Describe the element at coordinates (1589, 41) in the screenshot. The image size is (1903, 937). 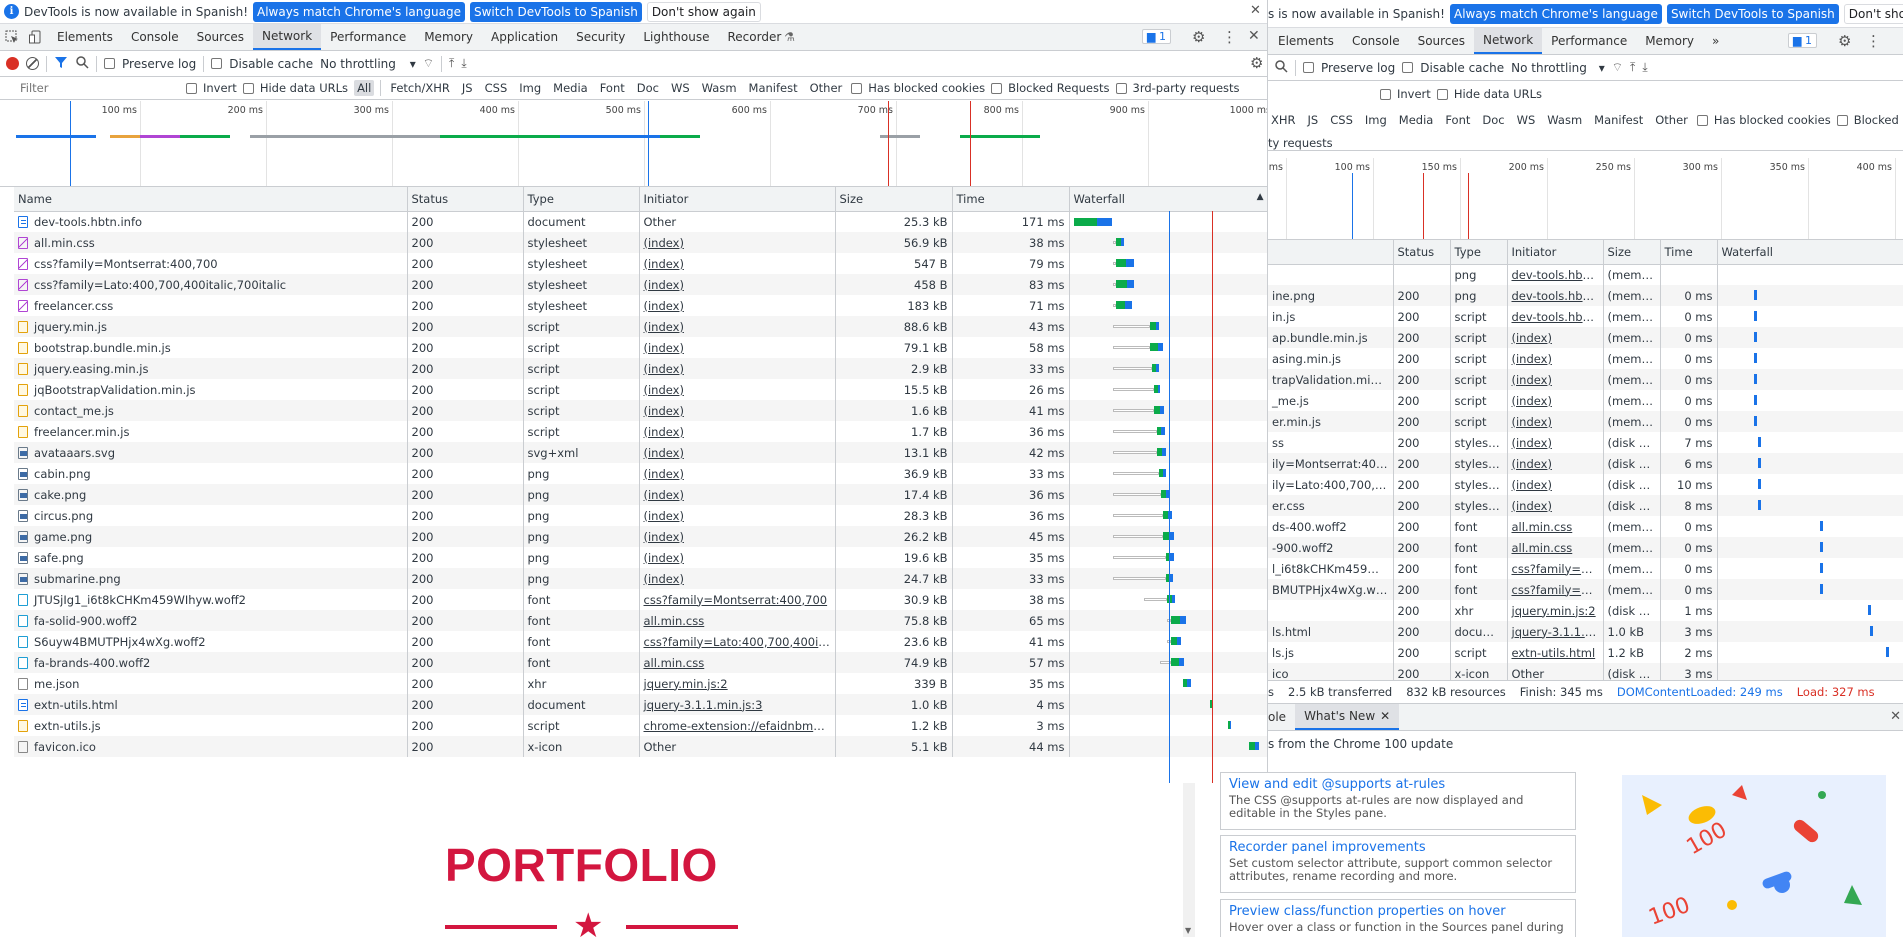
I see `right-tab-performance: Performance` at that location.